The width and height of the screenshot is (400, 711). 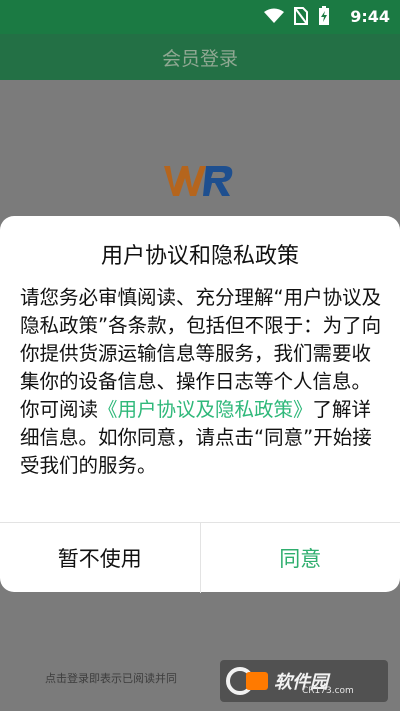 I want to click on page-title: 会员登录, so click(x=199, y=58).